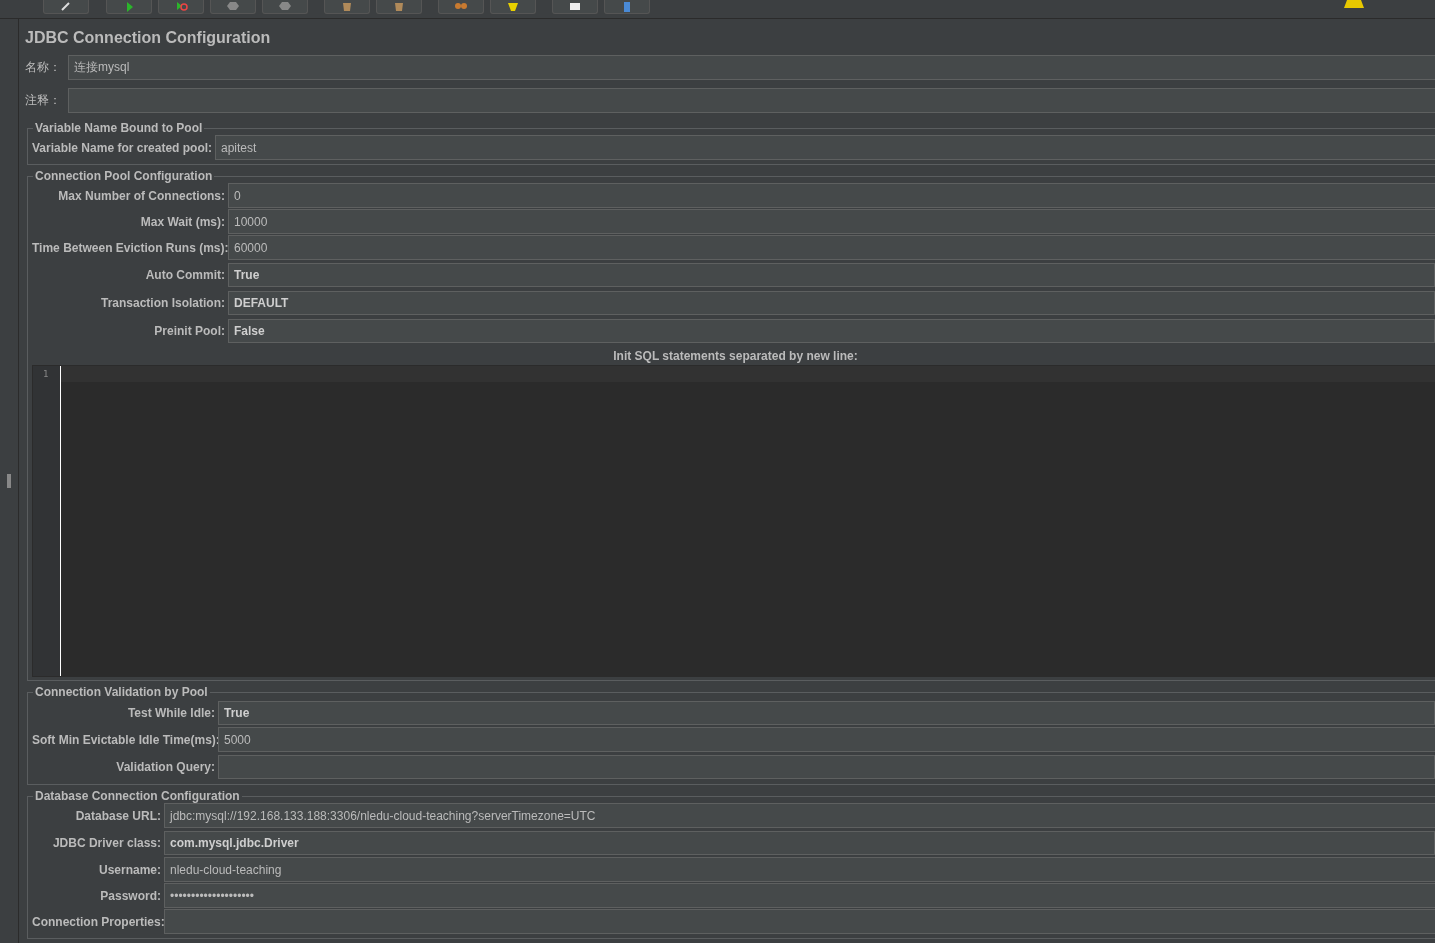 Image resolution: width=1435 pixels, height=943 pixels. What do you see at coordinates (130, 895) in the screenshot?
I see `field-label: Password:` at bounding box center [130, 895].